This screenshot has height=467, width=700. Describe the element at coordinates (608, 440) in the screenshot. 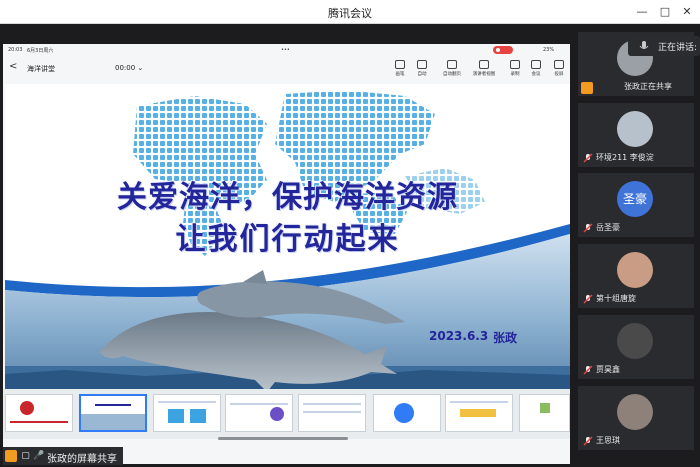

I see `participant-name: 王思琪` at that location.